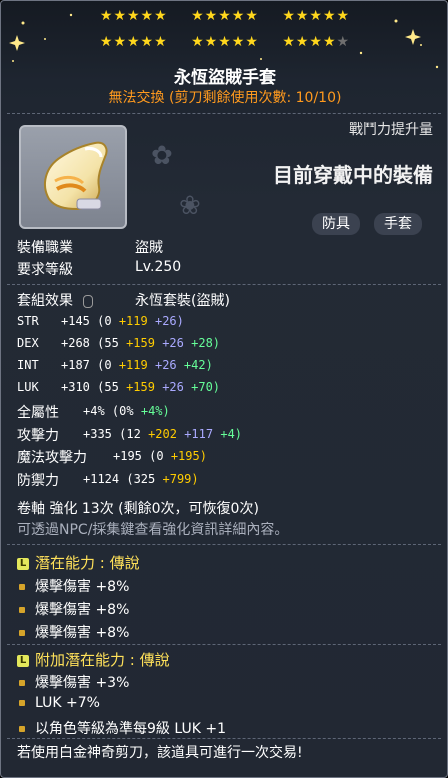 This screenshot has width=448, height=778. What do you see at coordinates (155, 411) in the screenshot?
I see `stat-bonus: +4%)` at bounding box center [155, 411].